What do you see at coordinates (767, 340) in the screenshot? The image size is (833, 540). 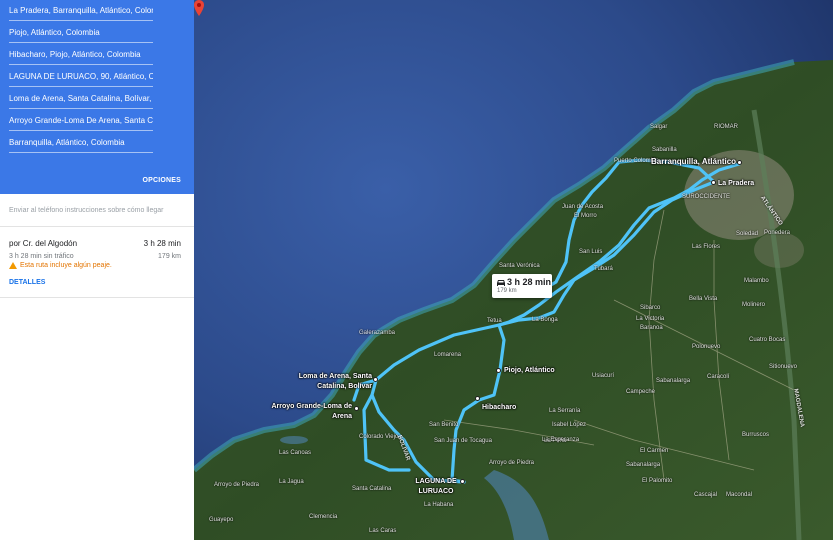 I see `place-label: Cuatro Bocas` at bounding box center [767, 340].